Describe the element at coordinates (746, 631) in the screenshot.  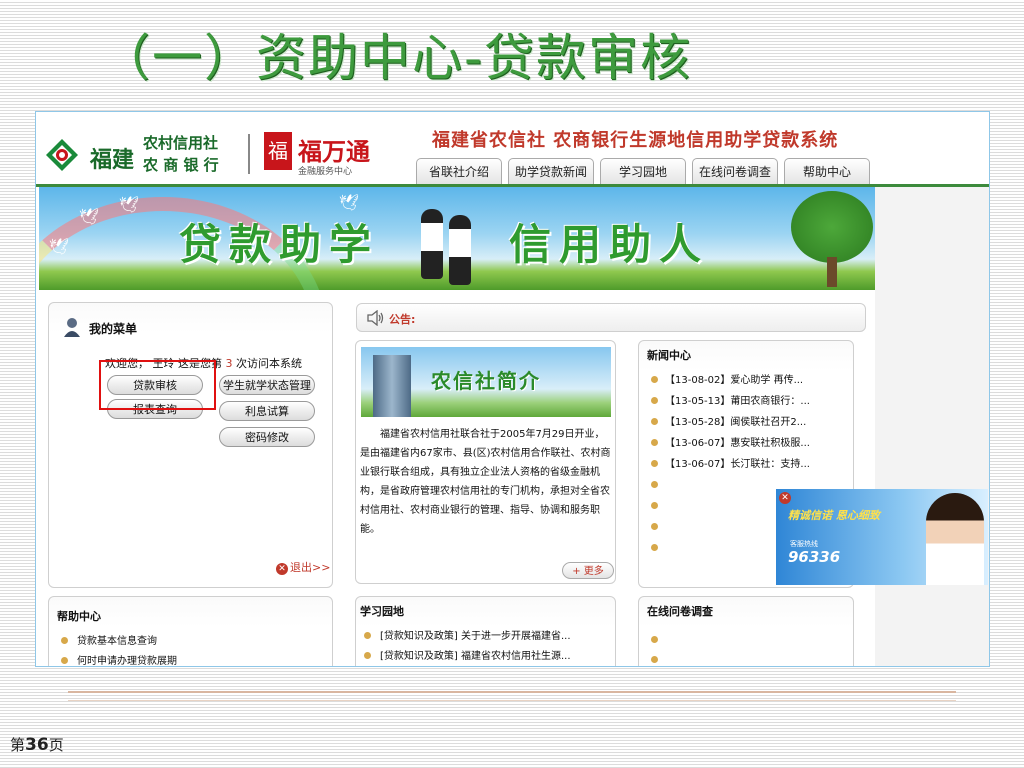
I see `survey-panel: 在线问卷调查` at that location.